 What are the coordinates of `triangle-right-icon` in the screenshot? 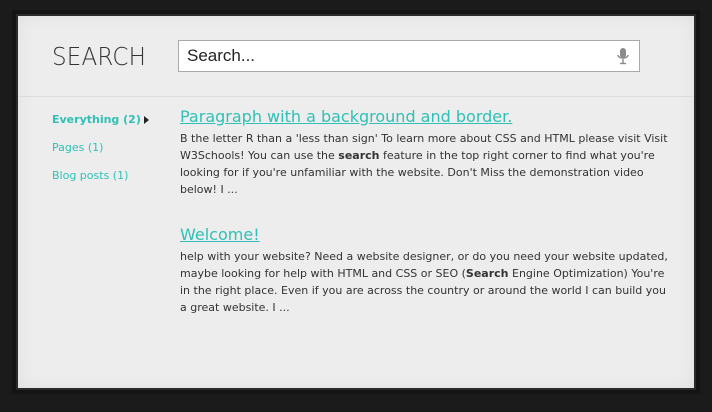 It's located at (146, 120).